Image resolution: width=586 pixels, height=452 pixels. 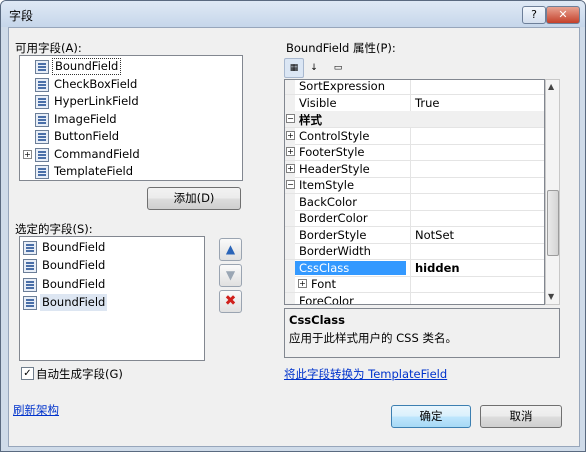 I want to click on property-description-panel: CssClass 应用于此样式用户的 CSS 类名。, so click(x=422, y=333).